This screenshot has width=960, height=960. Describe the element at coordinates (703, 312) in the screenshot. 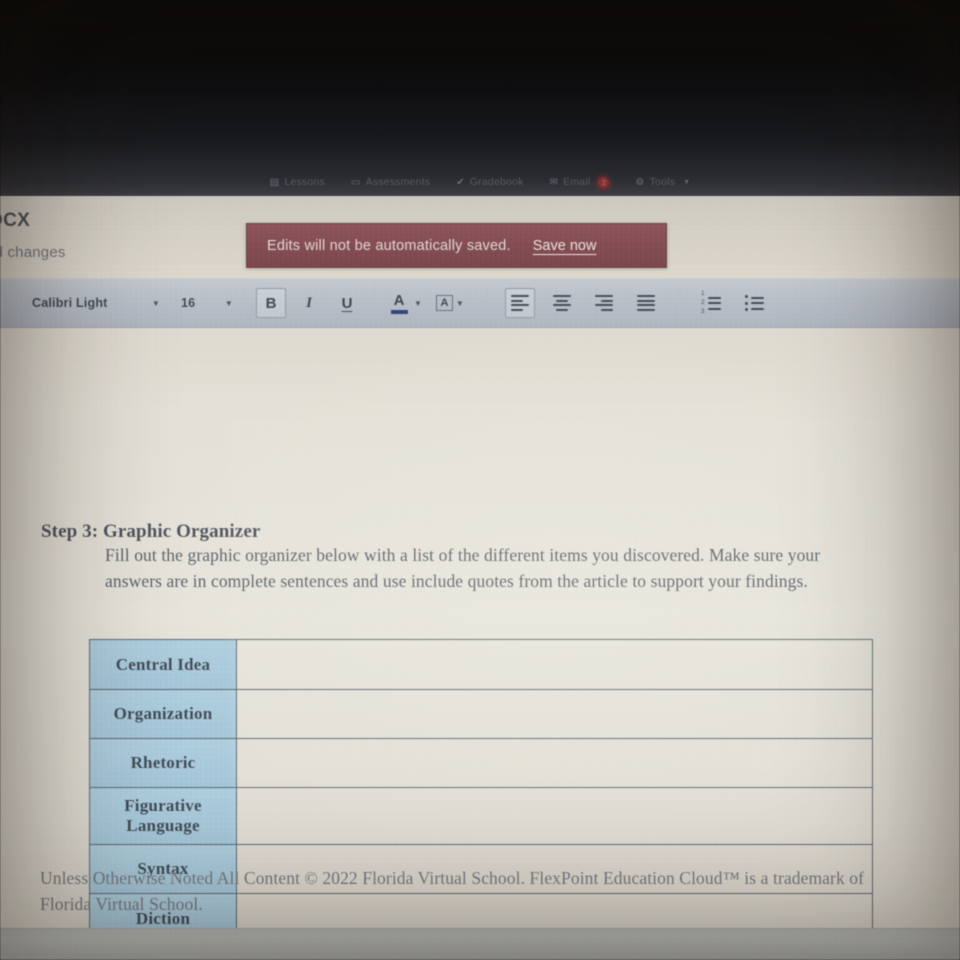

I see `list-number: 3` at that location.